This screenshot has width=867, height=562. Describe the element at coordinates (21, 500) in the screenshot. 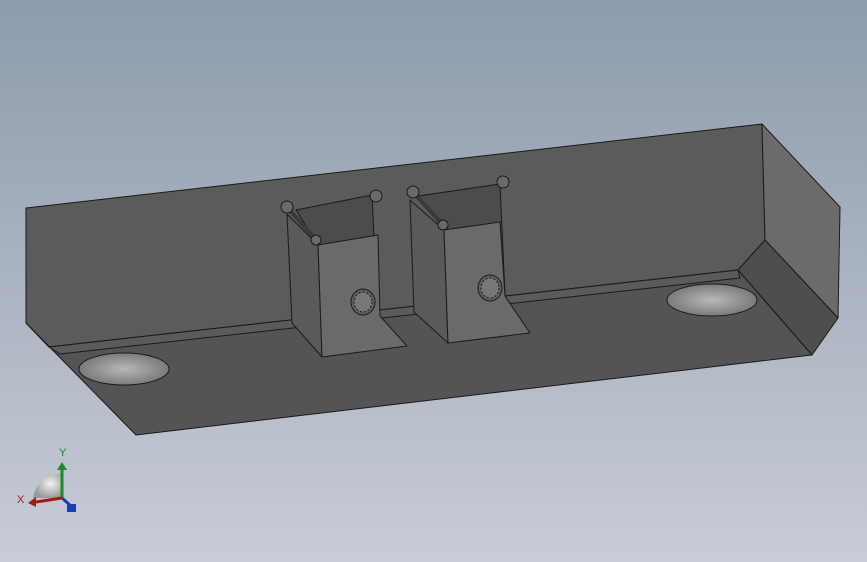

I see `triad-x-label: X` at that location.